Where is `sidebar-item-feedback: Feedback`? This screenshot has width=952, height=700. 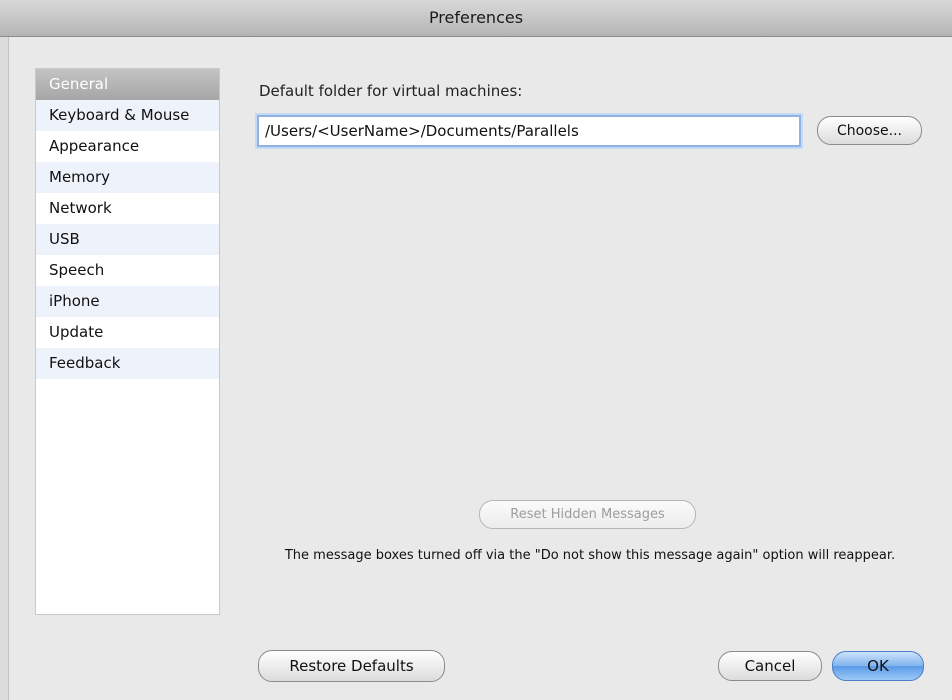 sidebar-item-feedback: Feedback is located at coordinates (127, 363).